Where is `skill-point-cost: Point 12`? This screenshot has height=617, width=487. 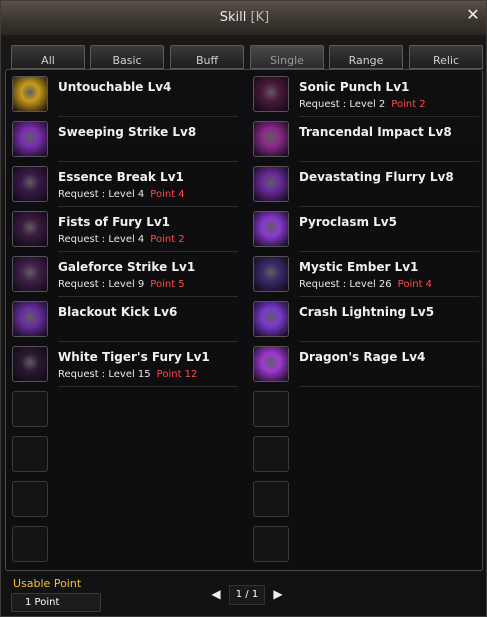
skill-point-cost: Point 12 is located at coordinates (177, 374).